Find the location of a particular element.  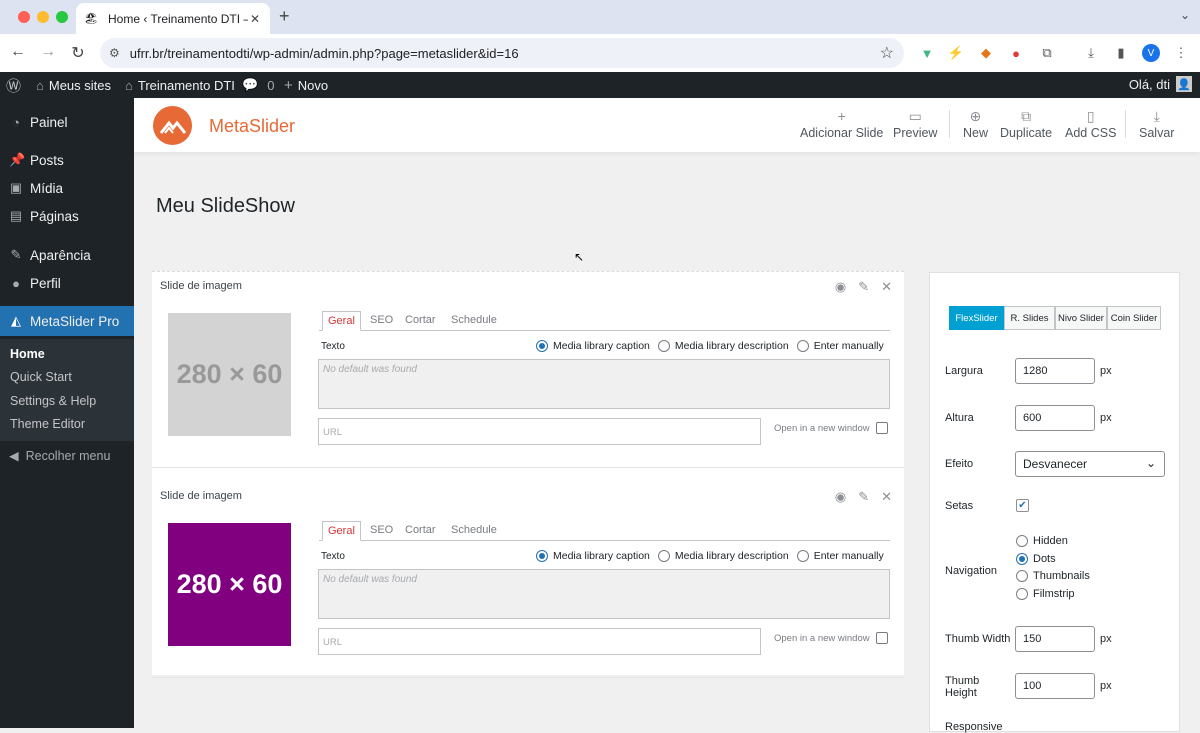

vue-devtools-icon: ▼ is located at coordinates (927, 53).